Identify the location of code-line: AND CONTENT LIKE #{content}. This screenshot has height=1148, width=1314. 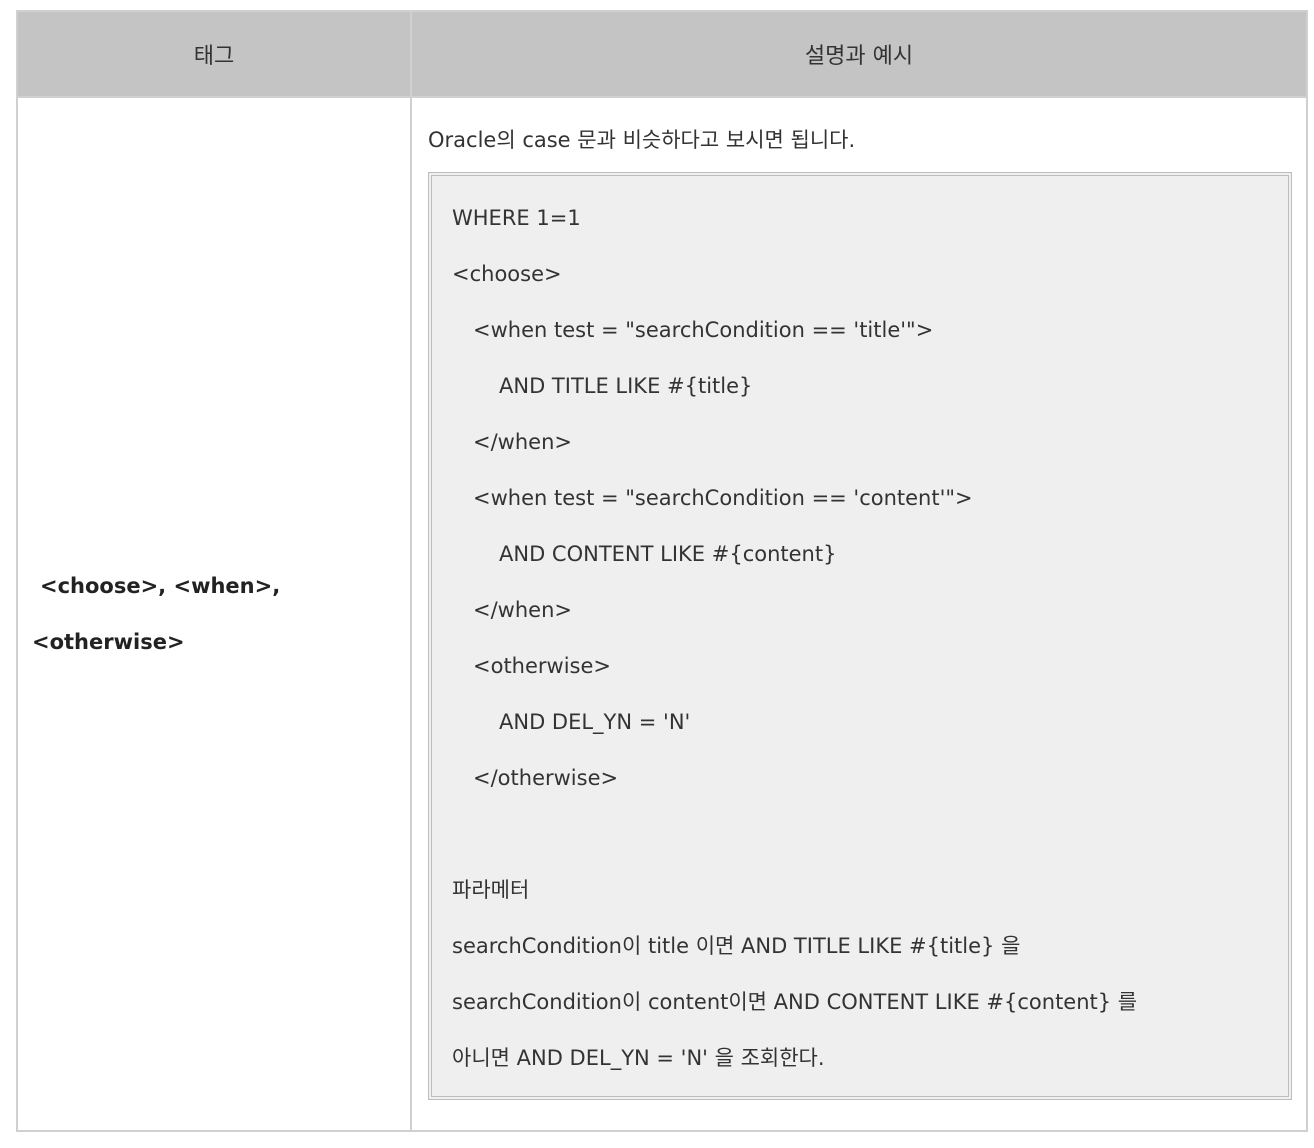
(668, 554).